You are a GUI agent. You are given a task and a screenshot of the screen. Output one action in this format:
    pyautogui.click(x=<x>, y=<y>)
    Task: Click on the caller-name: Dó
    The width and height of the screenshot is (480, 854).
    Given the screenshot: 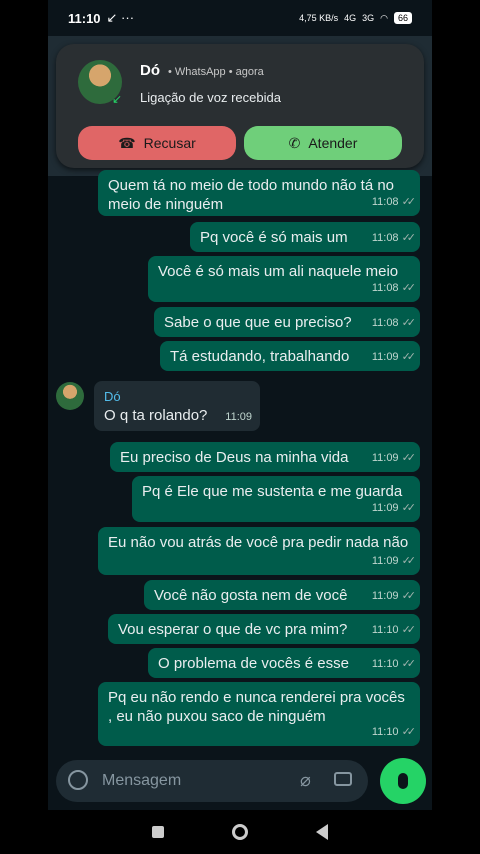 What is the action you would take?
    pyautogui.click(x=150, y=70)
    